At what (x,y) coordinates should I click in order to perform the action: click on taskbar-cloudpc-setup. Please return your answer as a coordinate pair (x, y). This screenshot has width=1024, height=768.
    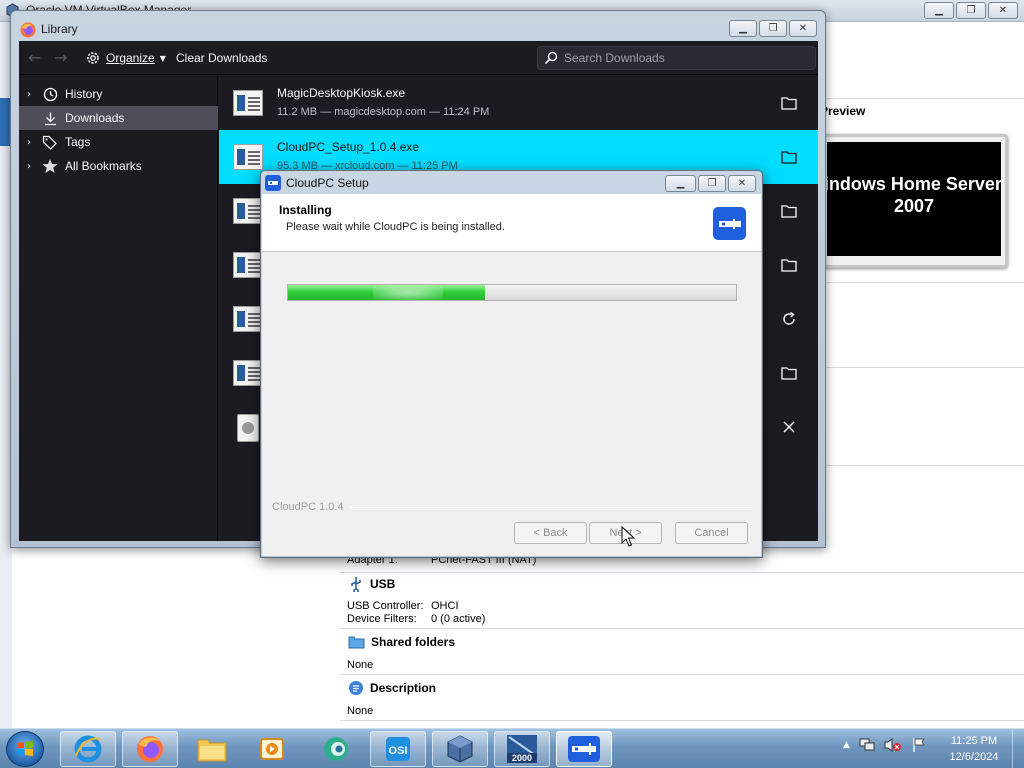
    Looking at the image, I should click on (584, 749).